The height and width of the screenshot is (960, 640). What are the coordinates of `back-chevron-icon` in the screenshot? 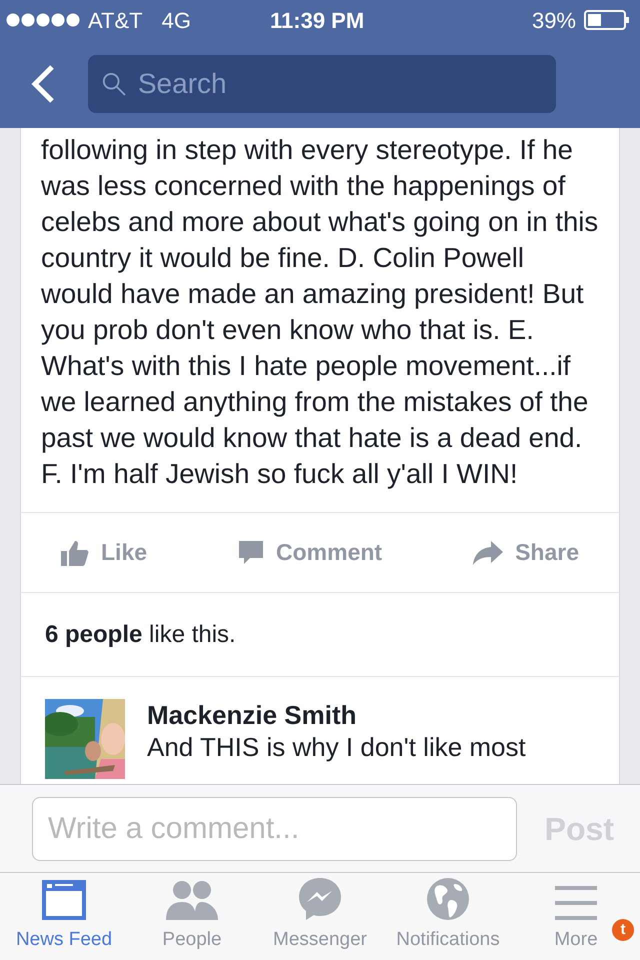 It's located at (43, 84).